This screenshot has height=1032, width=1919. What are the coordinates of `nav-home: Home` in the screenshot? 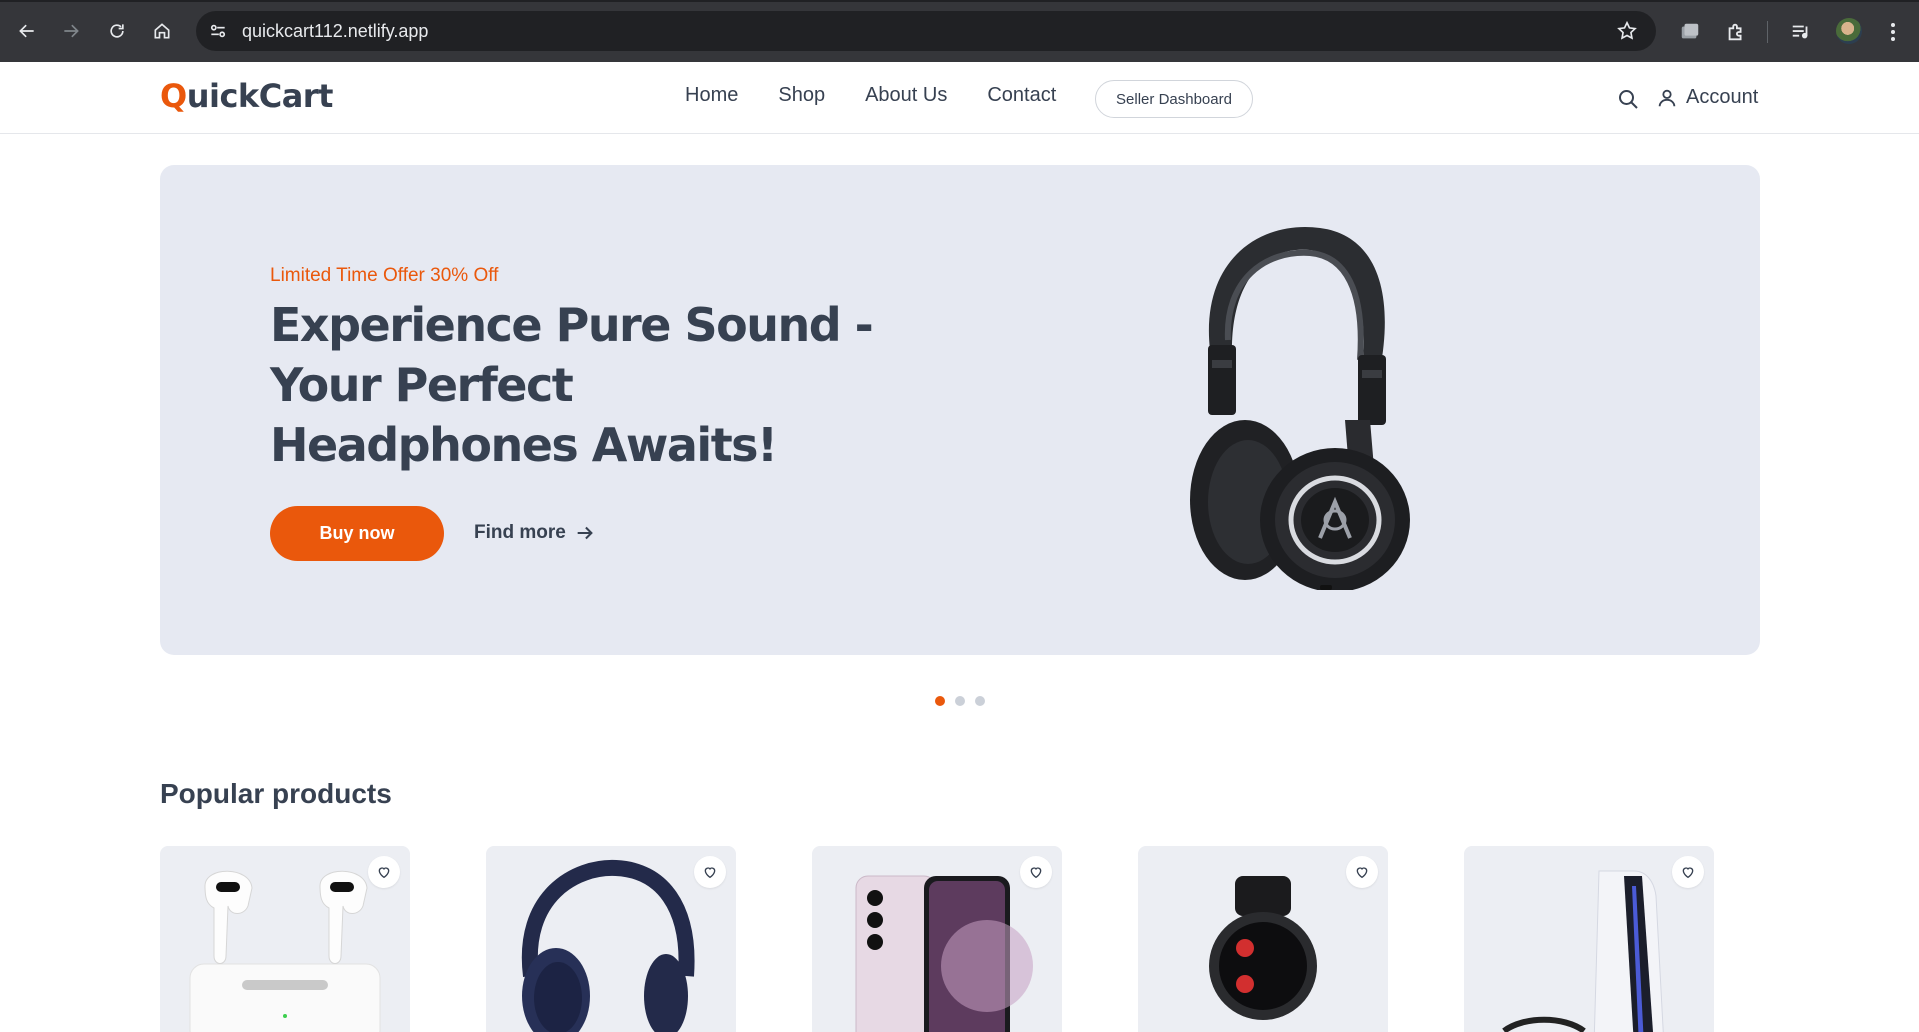 It's located at (711, 95).